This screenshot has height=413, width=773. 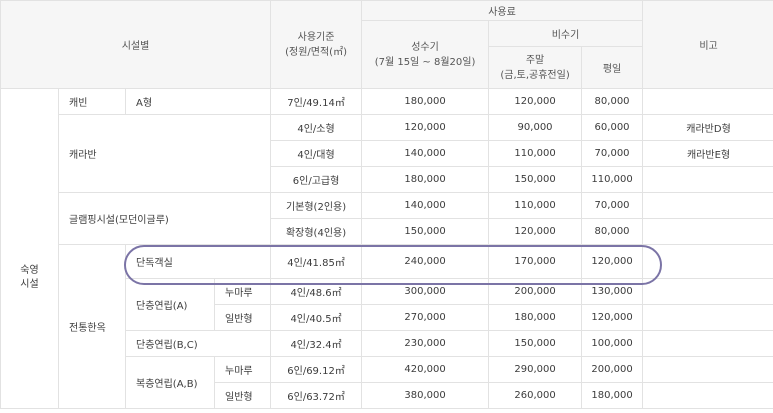 I want to click on header-criteria-line2: (정원/면적(㎡), so click(x=316, y=52).